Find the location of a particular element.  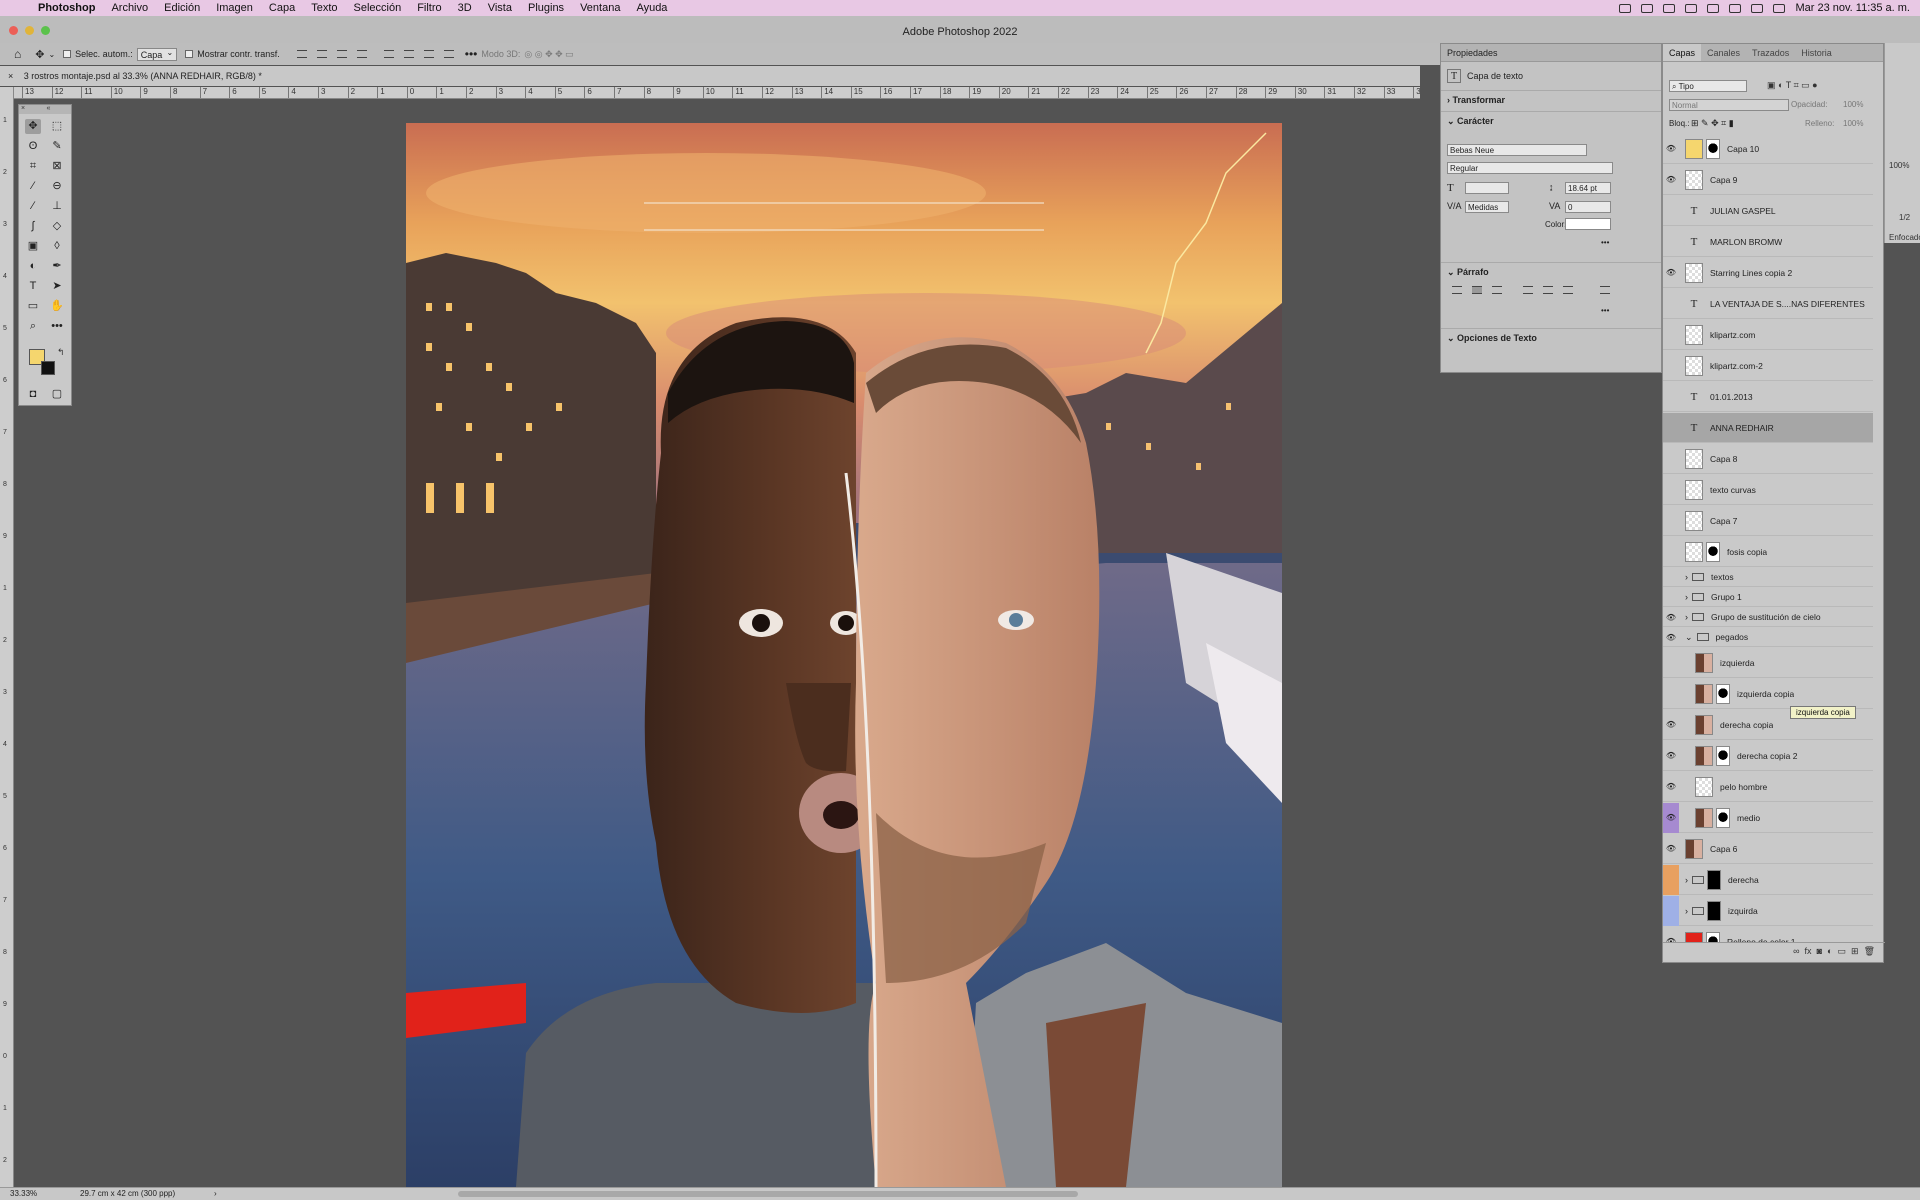

stamp-tool-icon: ⊥ is located at coordinates (57, 206).